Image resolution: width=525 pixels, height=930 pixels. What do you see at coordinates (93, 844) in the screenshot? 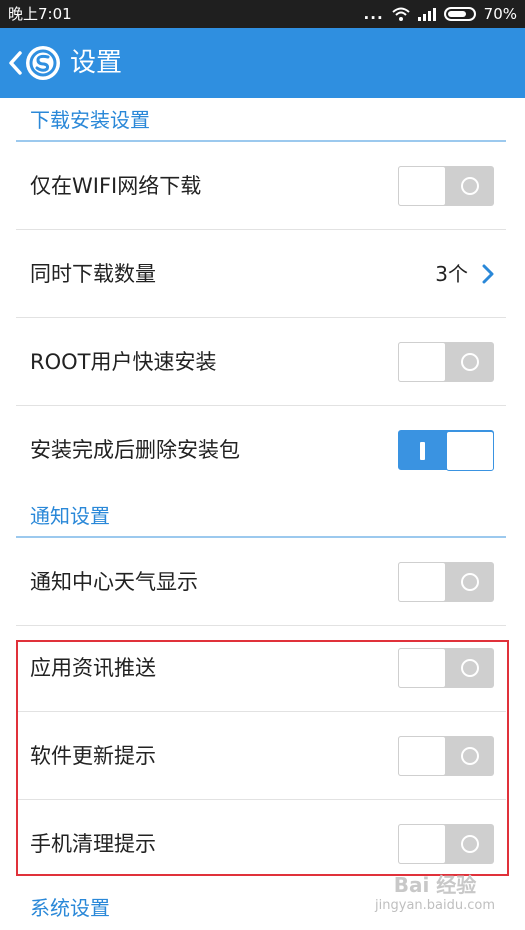
I see `row-label: 手机清理提示` at bounding box center [93, 844].